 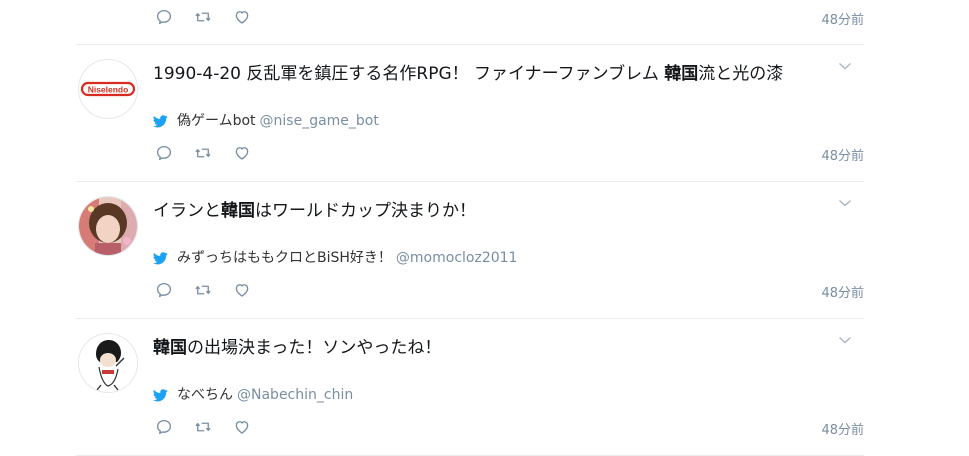 What do you see at coordinates (216, 121) in the screenshot?
I see `user-name: 偽ゲームbot` at bounding box center [216, 121].